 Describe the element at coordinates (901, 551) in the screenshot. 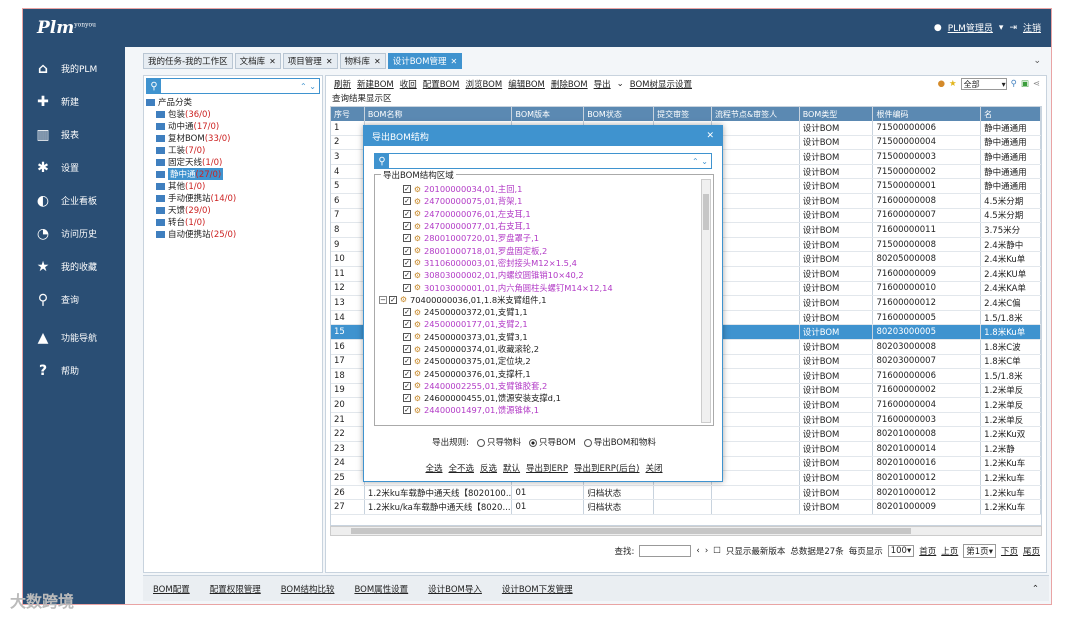

I see `per-page-select: 100▾` at that location.